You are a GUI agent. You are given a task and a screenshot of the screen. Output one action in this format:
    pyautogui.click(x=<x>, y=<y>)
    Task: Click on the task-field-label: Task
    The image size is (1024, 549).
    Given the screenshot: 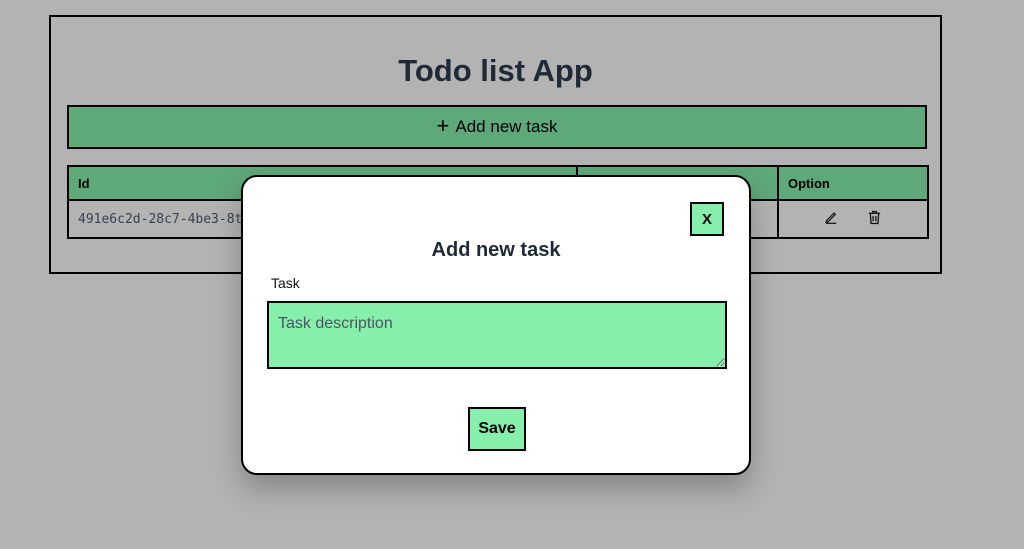 What is the action you would take?
    pyautogui.click(x=285, y=283)
    